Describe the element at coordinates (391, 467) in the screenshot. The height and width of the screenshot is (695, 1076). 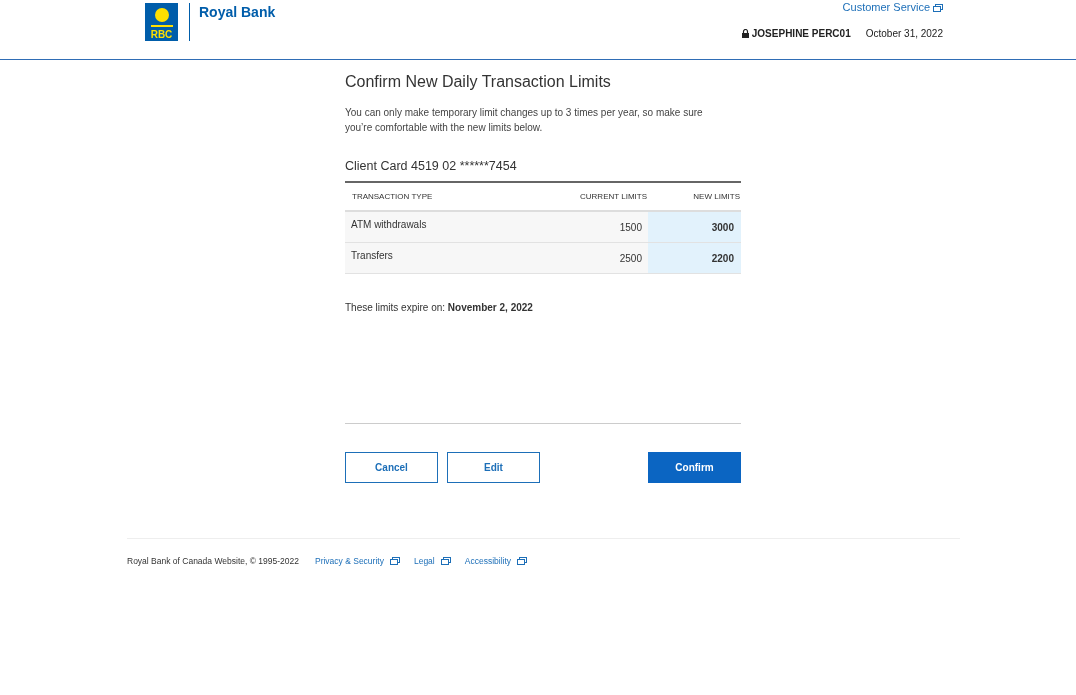
I see `secondary-button: Cancel` at that location.